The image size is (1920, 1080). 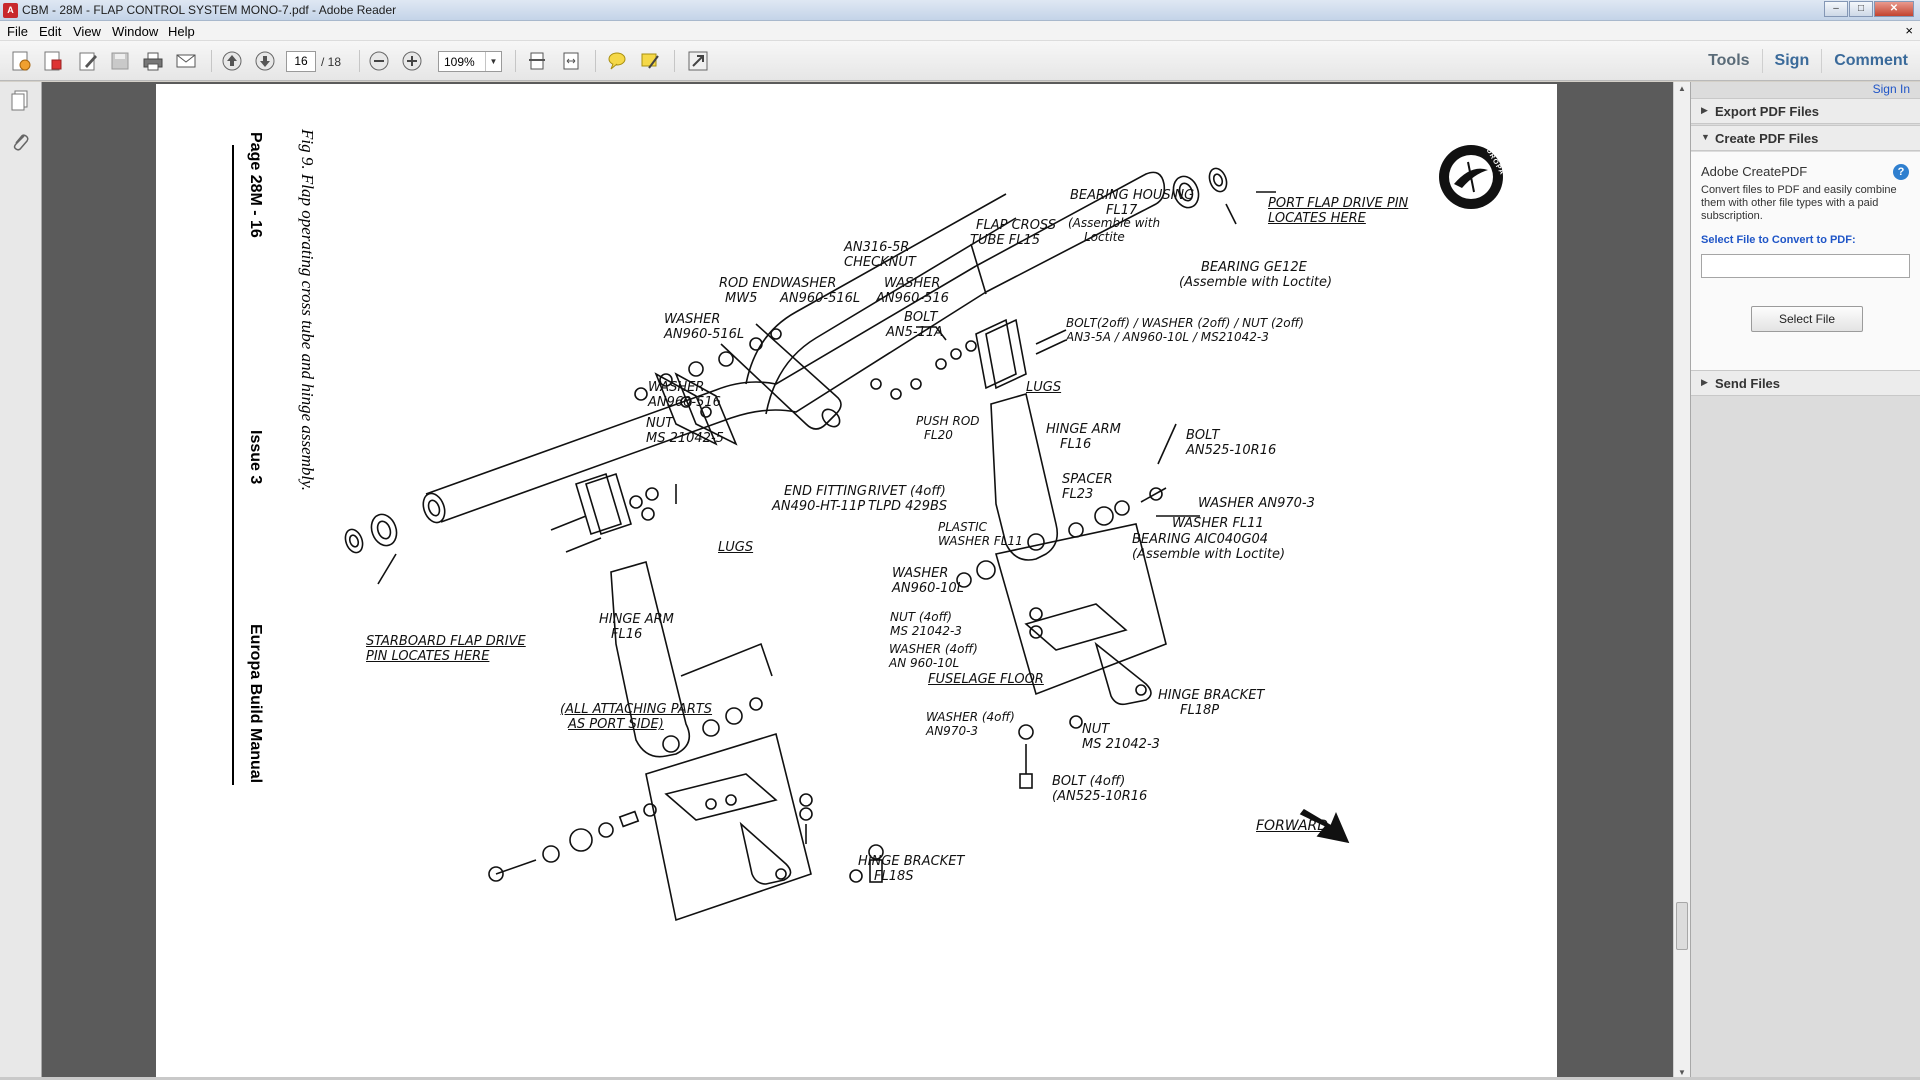 I want to click on callout-bolt-4off: BOLT (4off) (AN525-10R16, so click(x=1100, y=789).